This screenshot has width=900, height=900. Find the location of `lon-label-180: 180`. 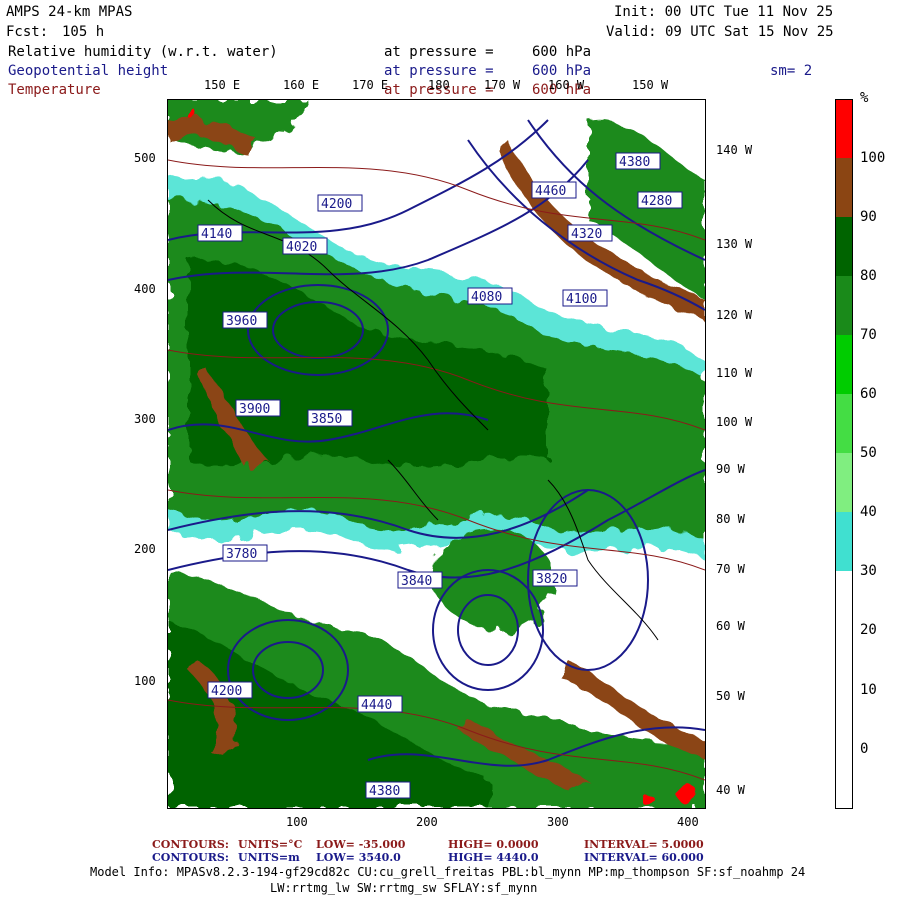

lon-label-180: 180 is located at coordinates (439, 85).